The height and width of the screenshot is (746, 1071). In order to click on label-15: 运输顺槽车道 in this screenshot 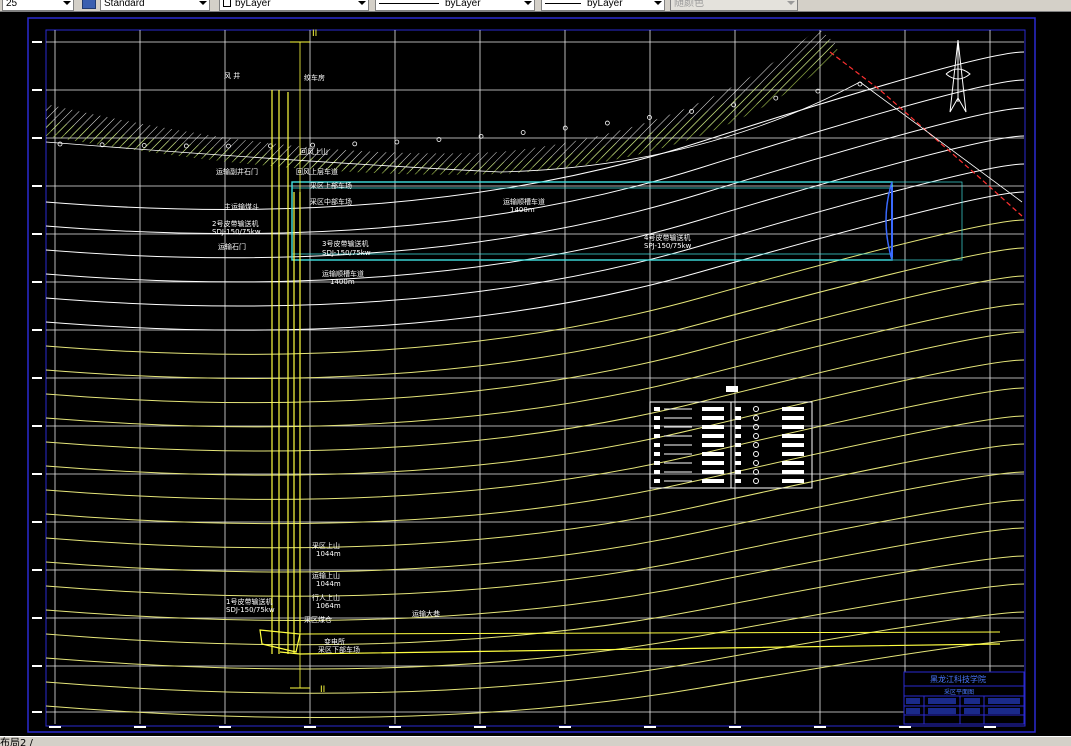, I will do `click(524, 201)`.